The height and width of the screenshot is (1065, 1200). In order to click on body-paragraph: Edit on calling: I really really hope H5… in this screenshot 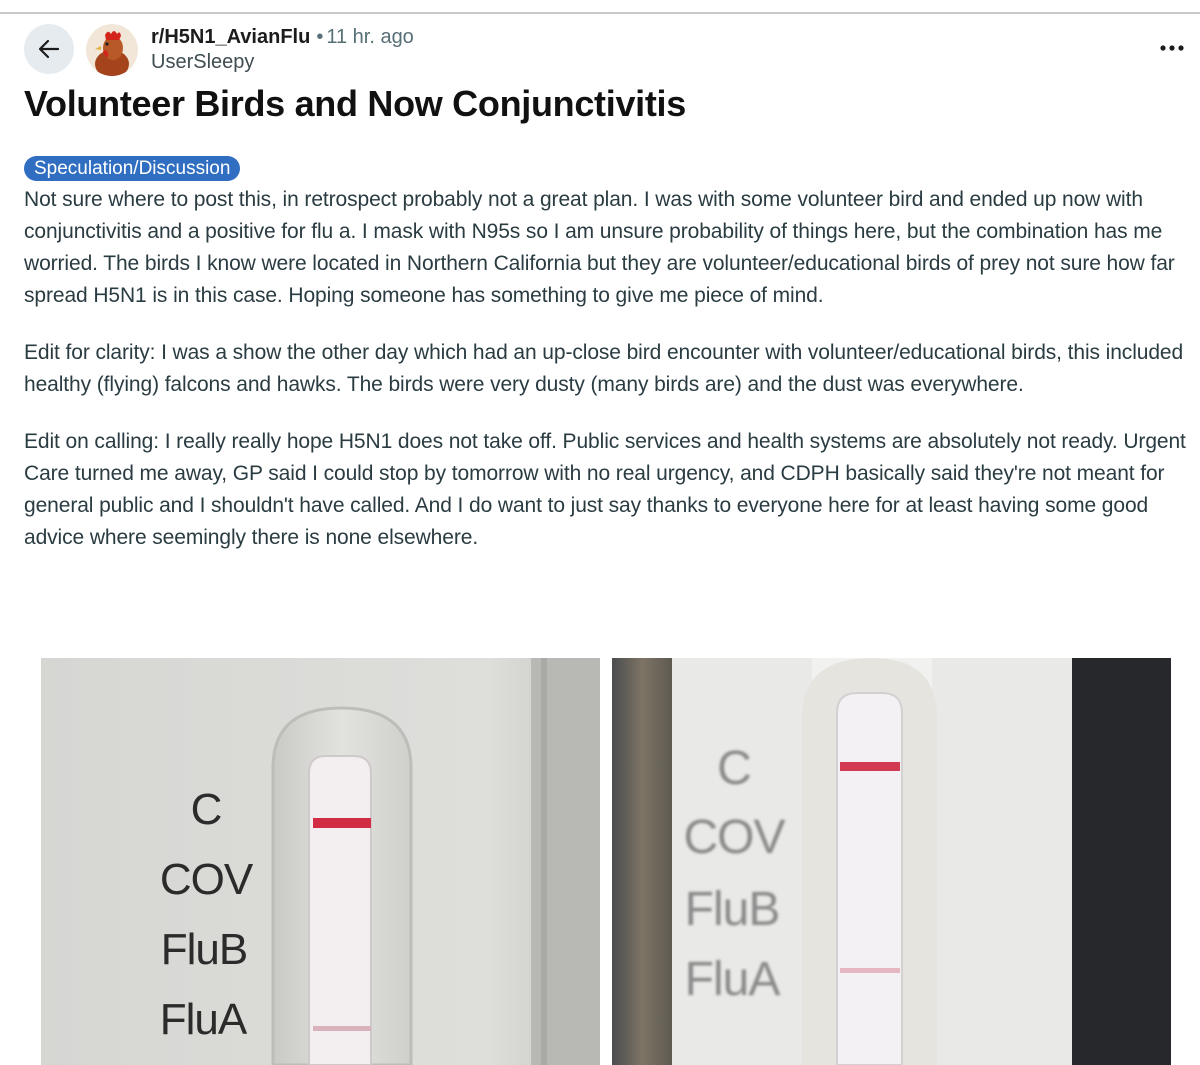, I will do `click(605, 489)`.